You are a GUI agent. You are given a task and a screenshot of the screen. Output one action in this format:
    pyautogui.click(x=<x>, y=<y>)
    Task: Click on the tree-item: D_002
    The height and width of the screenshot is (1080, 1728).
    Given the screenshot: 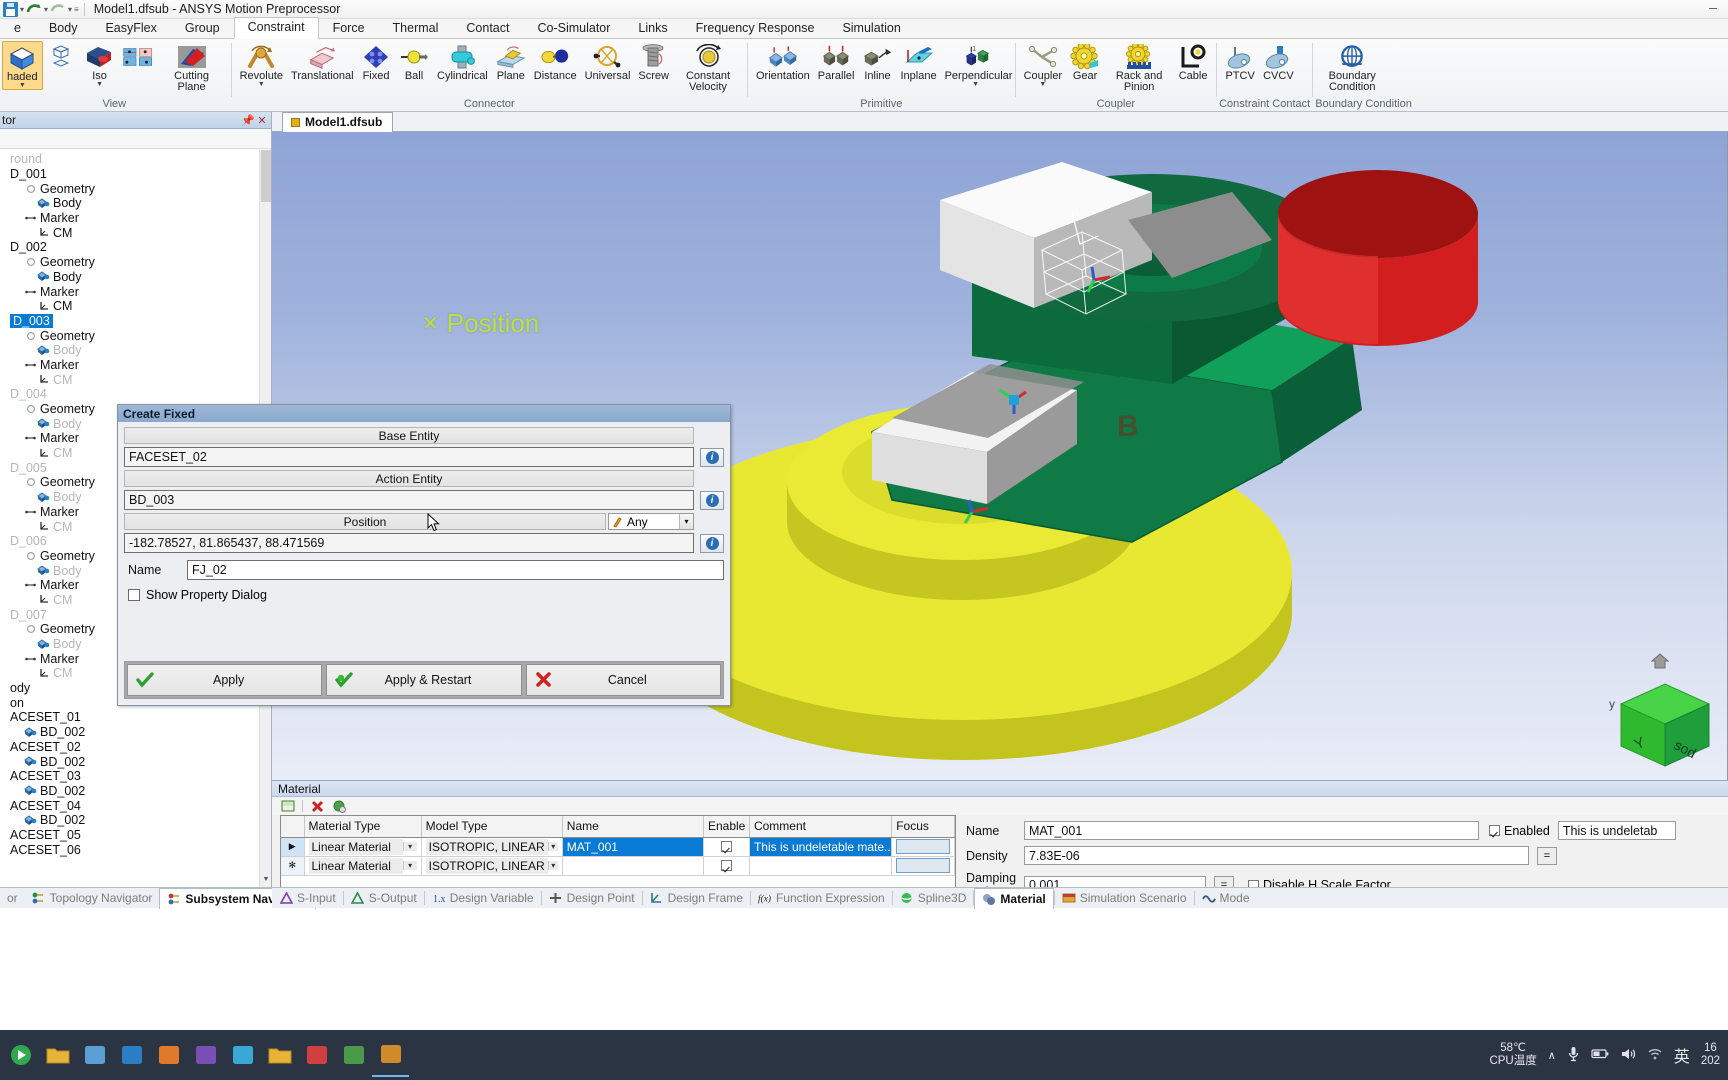 What is the action you would take?
    pyautogui.click(x=129, y=247)
    